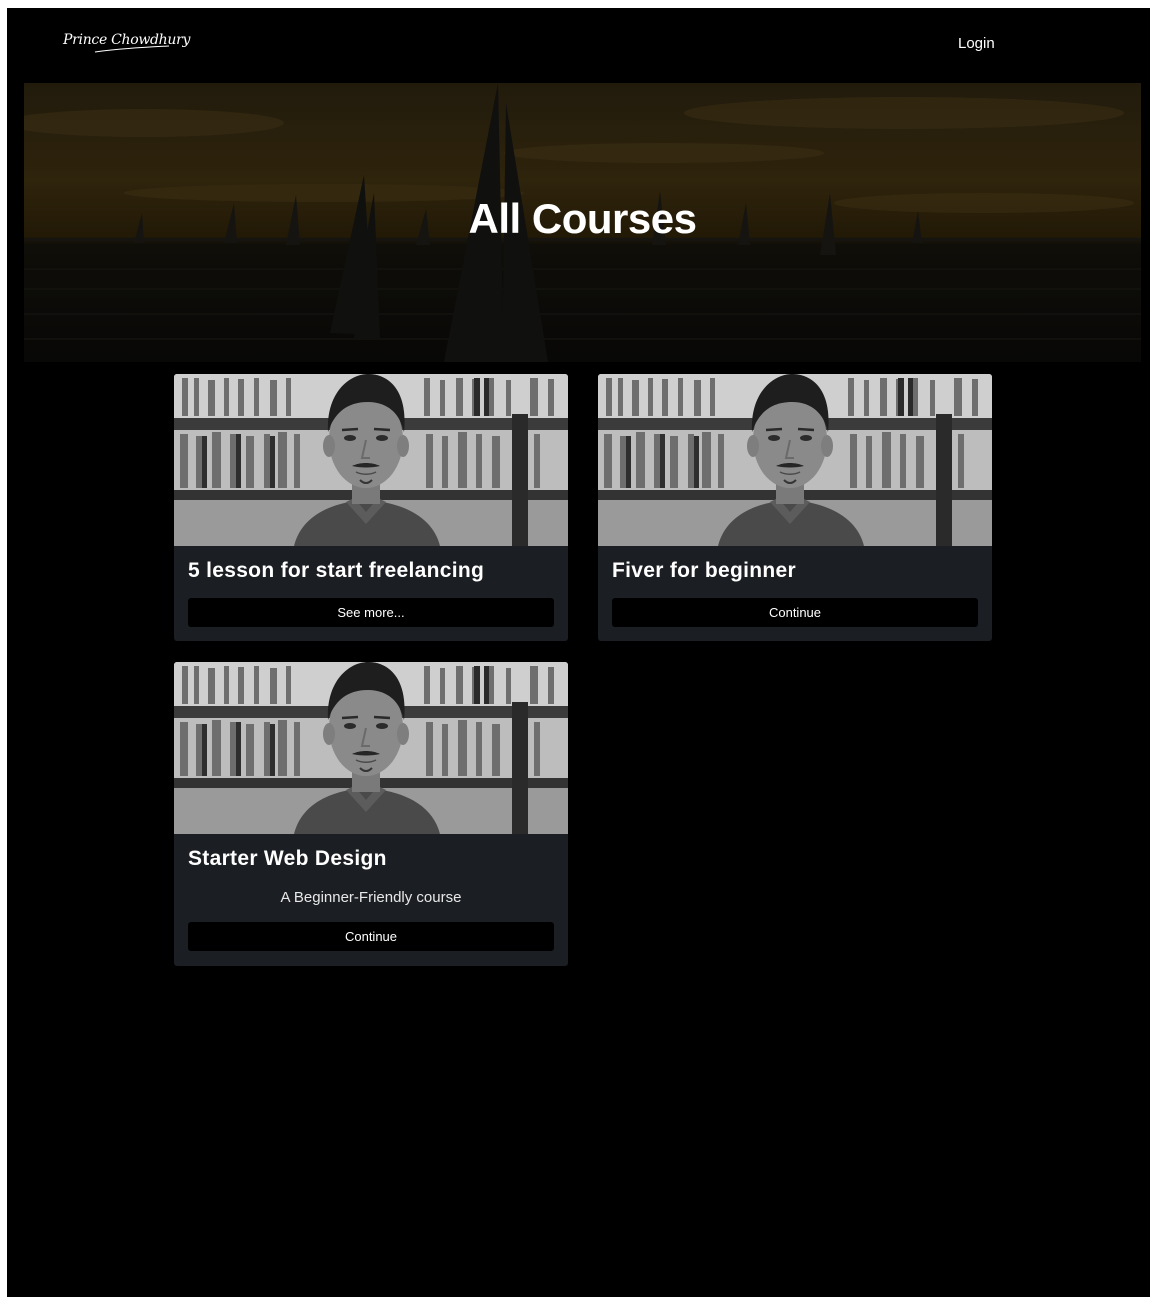 The image size is (1150, 1297). What do you see at coordinates (704, 570) in the screenshot?
I see `course-title: Fiver for beginner` at bounding box center [704, 570].